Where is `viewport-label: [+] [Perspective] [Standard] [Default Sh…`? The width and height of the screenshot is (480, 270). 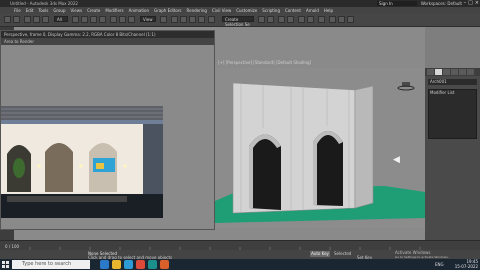 viewport-label: [+] [Perspective] [Standard] [Default Sh… is located at coordinates (264, 62).